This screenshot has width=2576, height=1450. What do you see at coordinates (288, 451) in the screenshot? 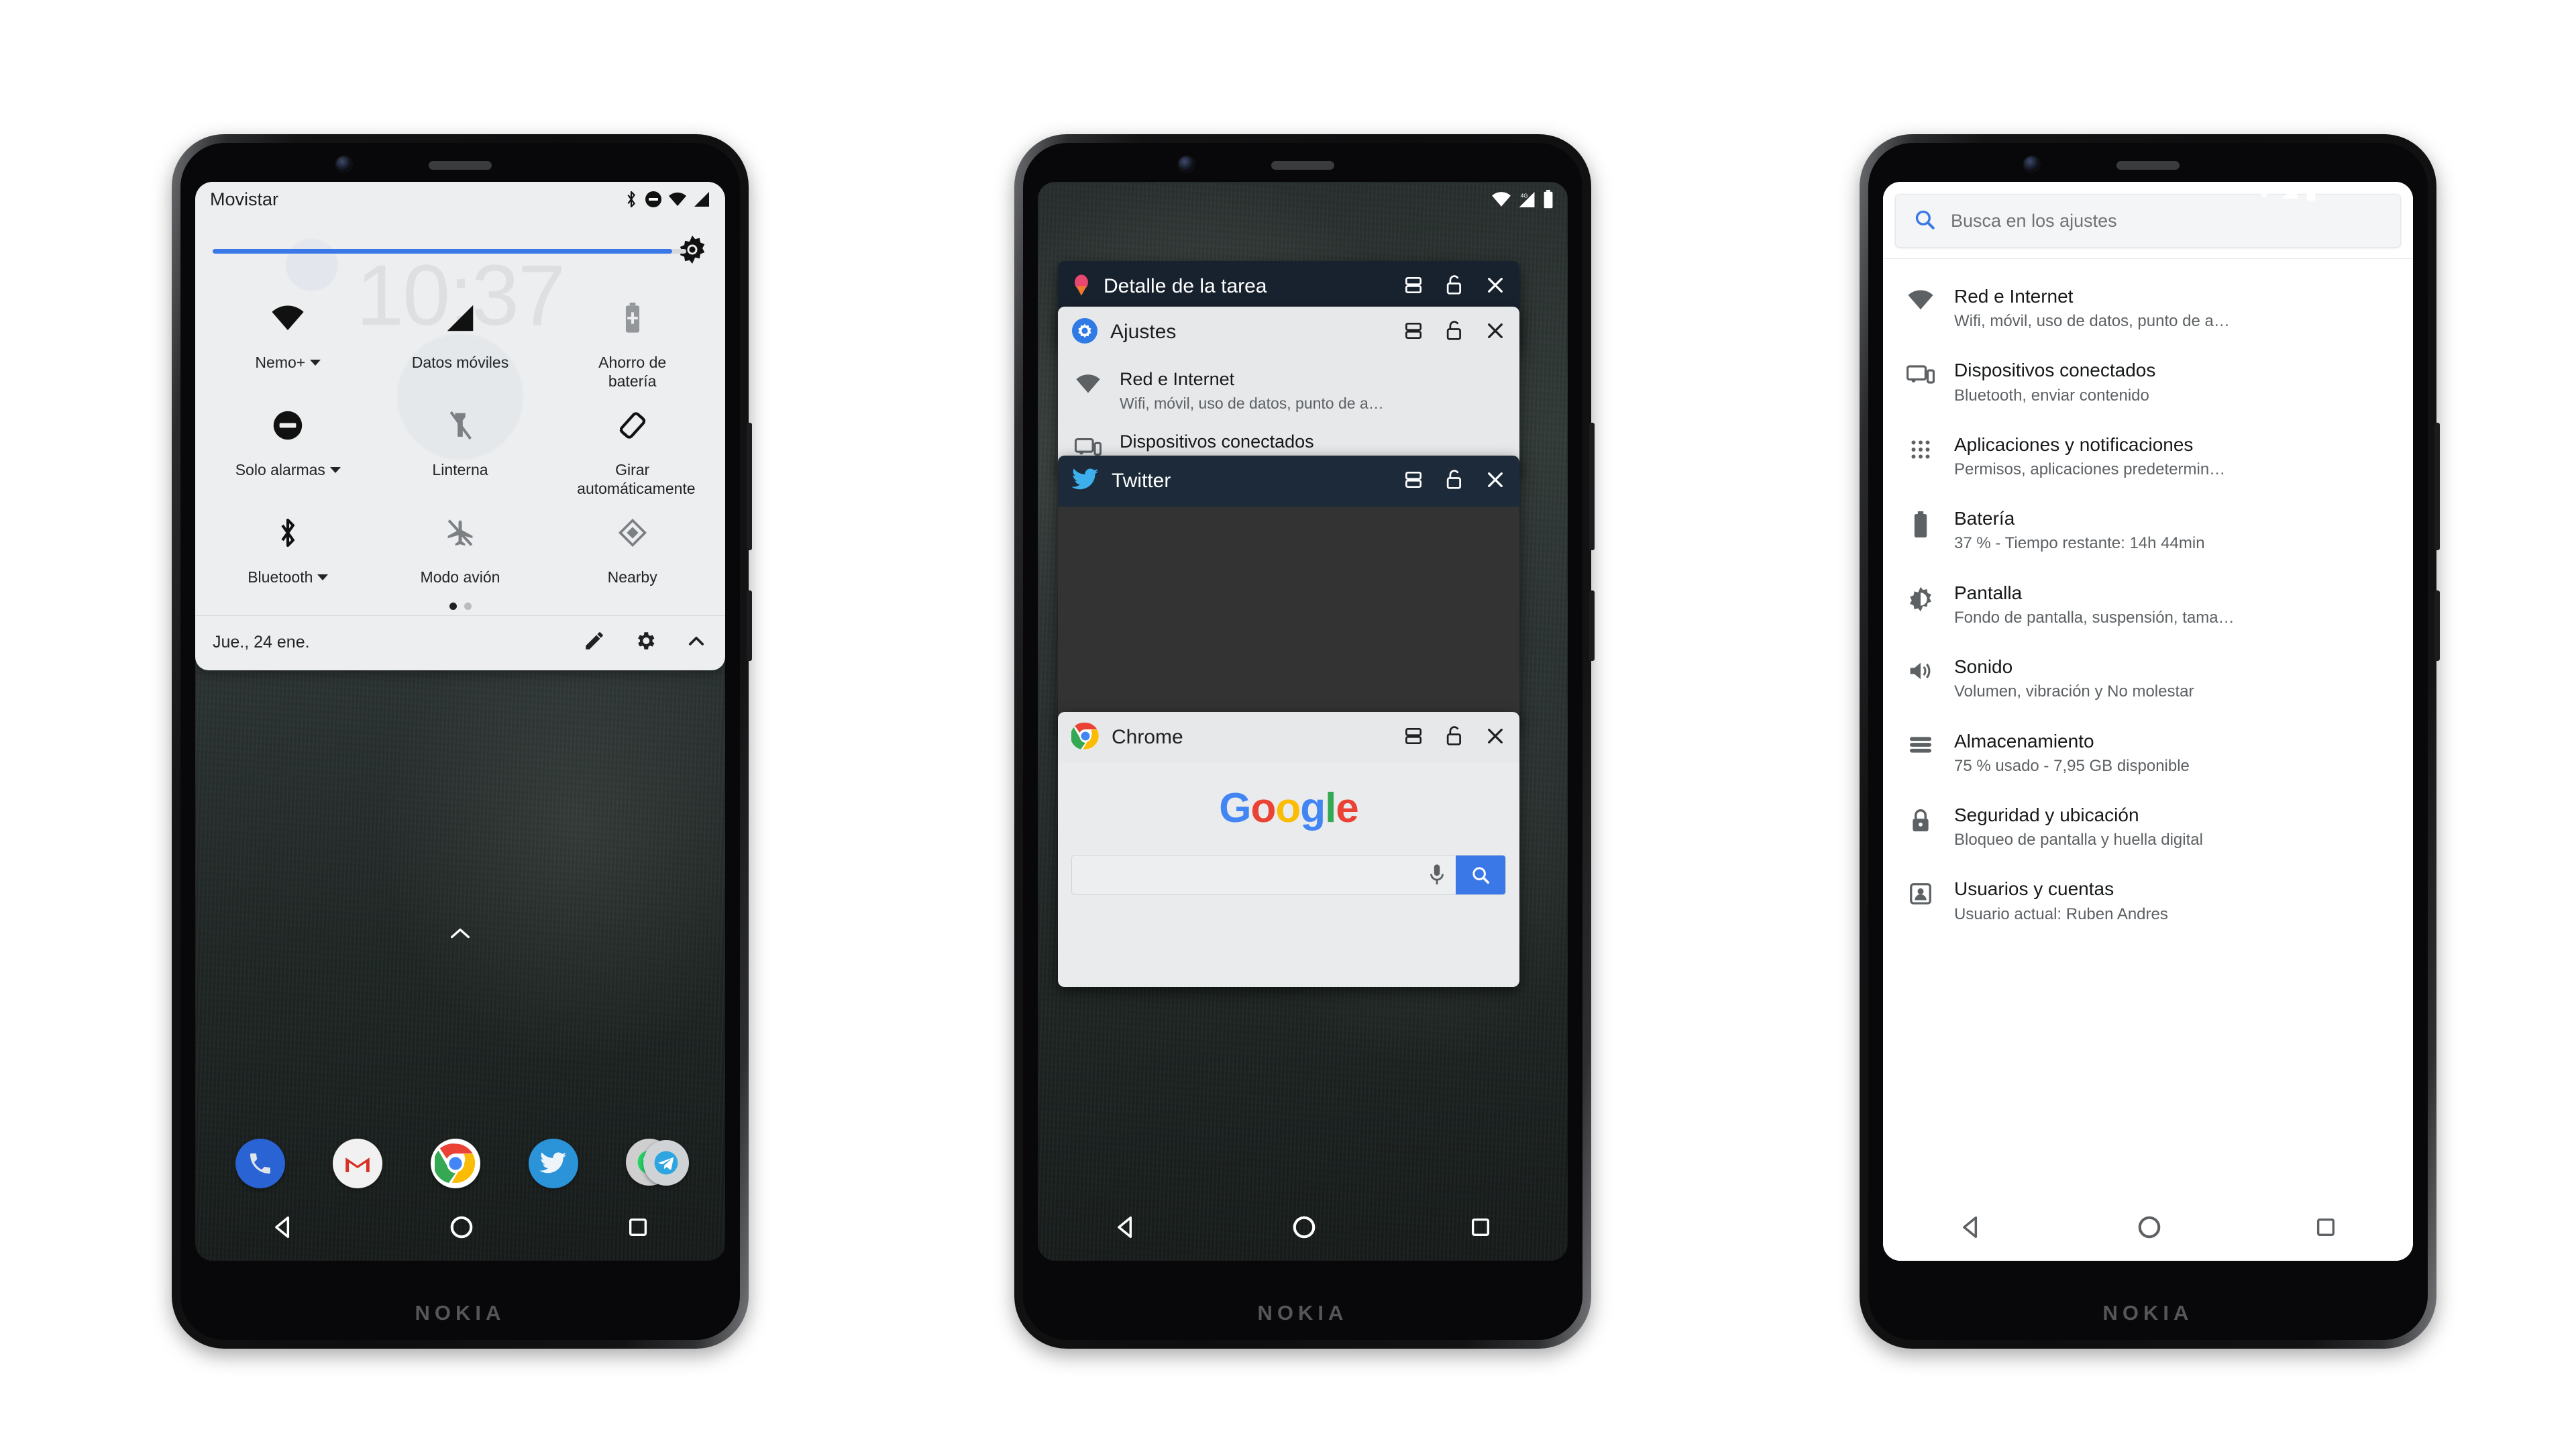
I see `tile-do-not-disturb: Solo alarmas` at bounding box center [288, 451].